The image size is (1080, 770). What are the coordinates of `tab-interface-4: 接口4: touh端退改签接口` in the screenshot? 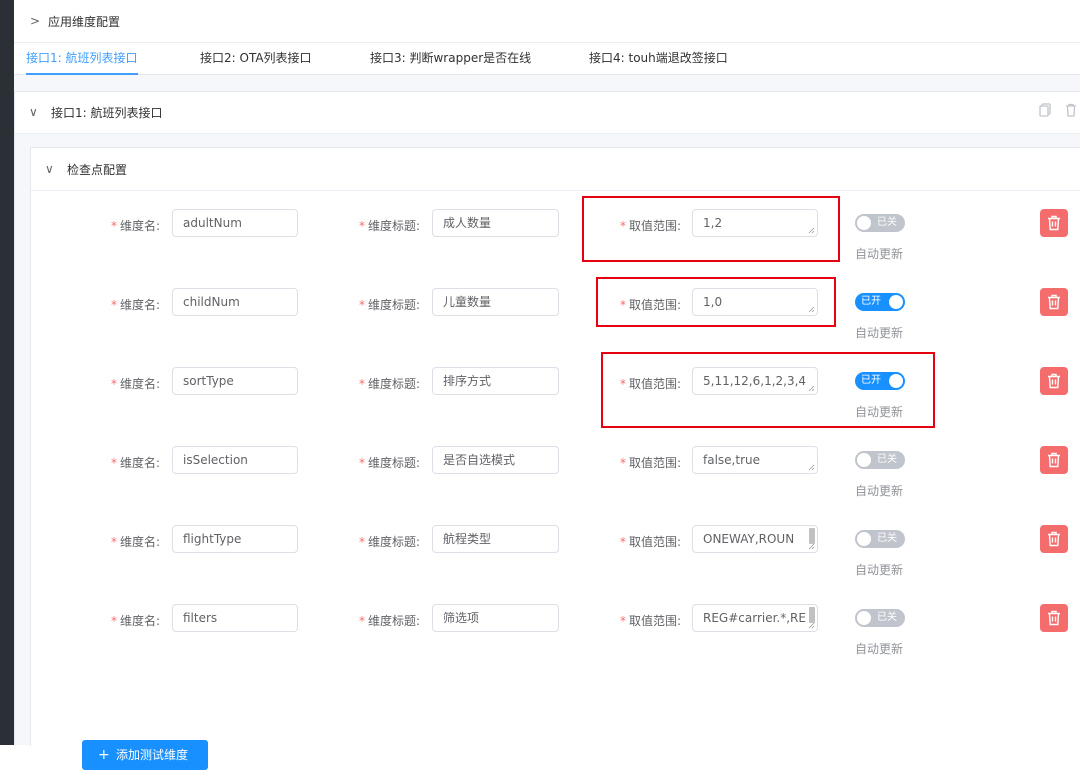 It's located at (658, 58).